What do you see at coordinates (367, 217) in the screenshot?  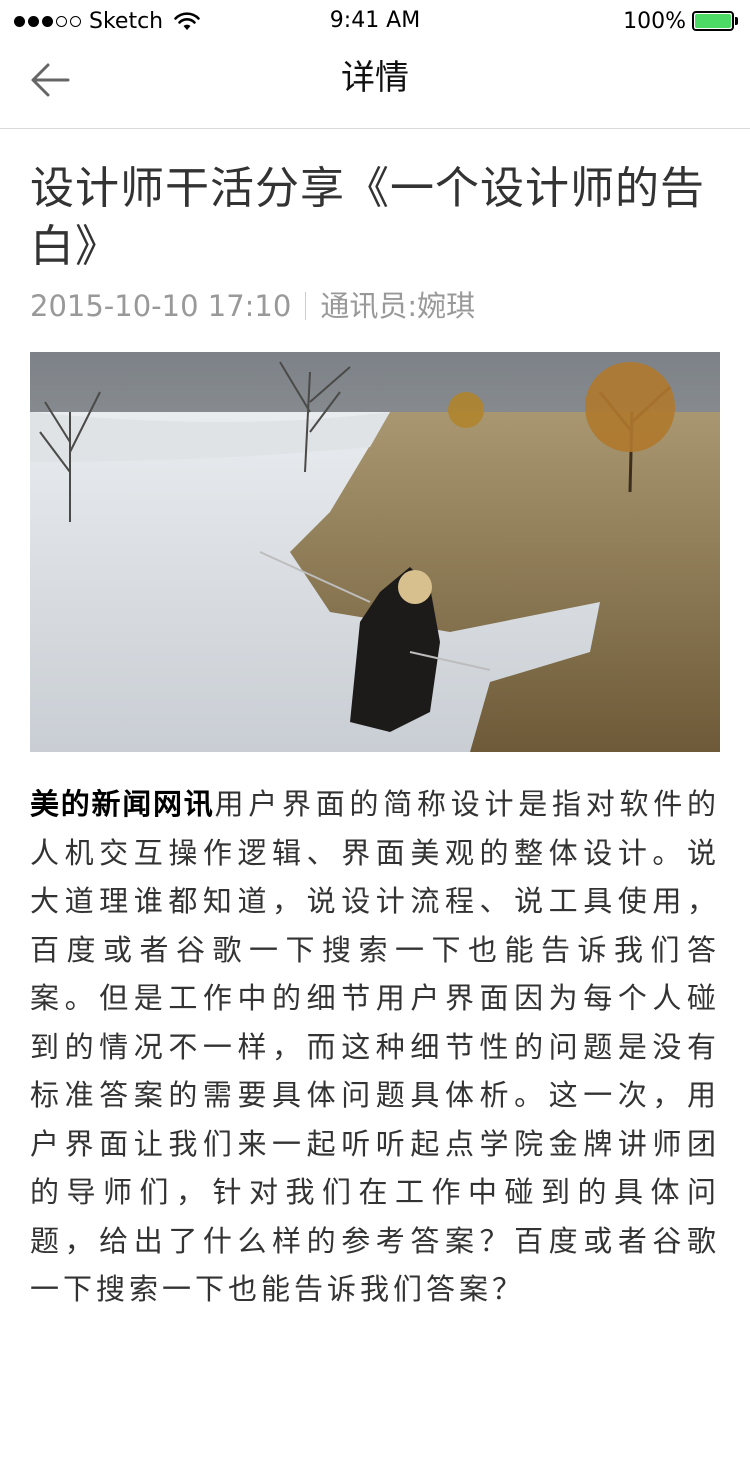 I see `article-title: 设计师干活分享《一个设计师的告白》` at bounding box center [367, 217].